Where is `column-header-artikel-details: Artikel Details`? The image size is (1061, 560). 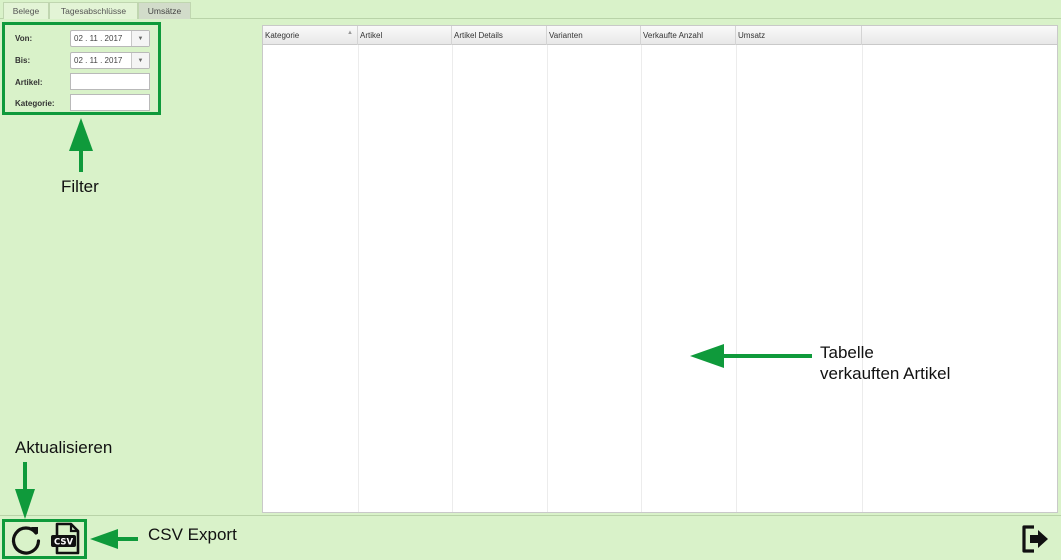
column-header-artikel-details: Artikel Details is located at coordinates (499, 35).